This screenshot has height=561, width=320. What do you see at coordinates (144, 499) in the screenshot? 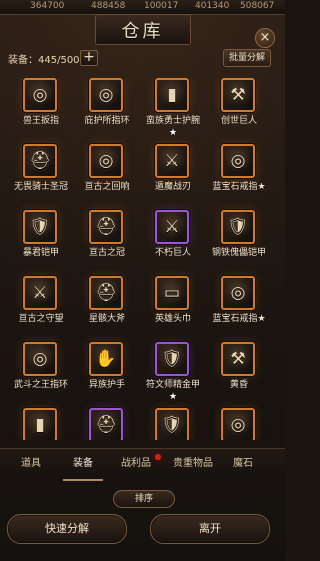
I see `sort-button: 排序` at bounding box center [144, 499].